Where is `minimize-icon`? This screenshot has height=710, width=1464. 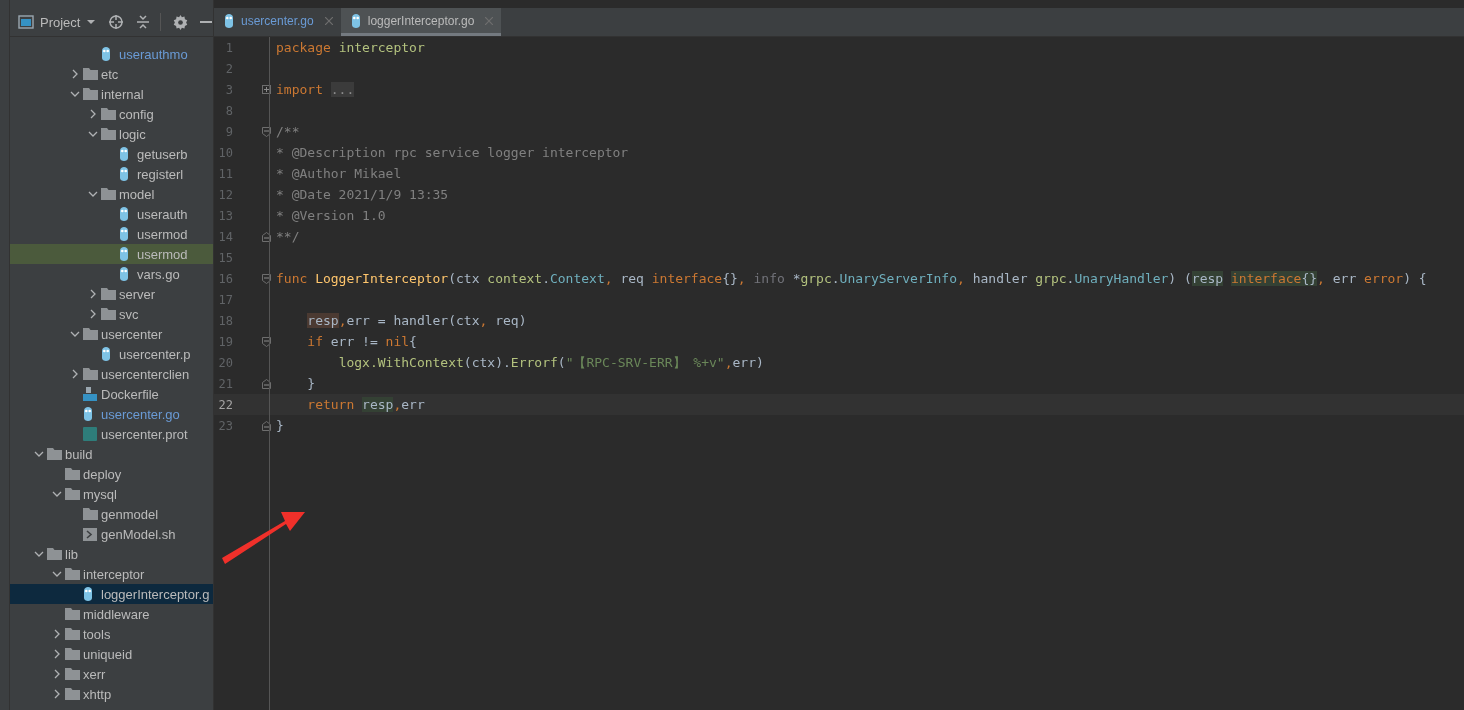
minimize-icon is located at coordinates (206, 22).